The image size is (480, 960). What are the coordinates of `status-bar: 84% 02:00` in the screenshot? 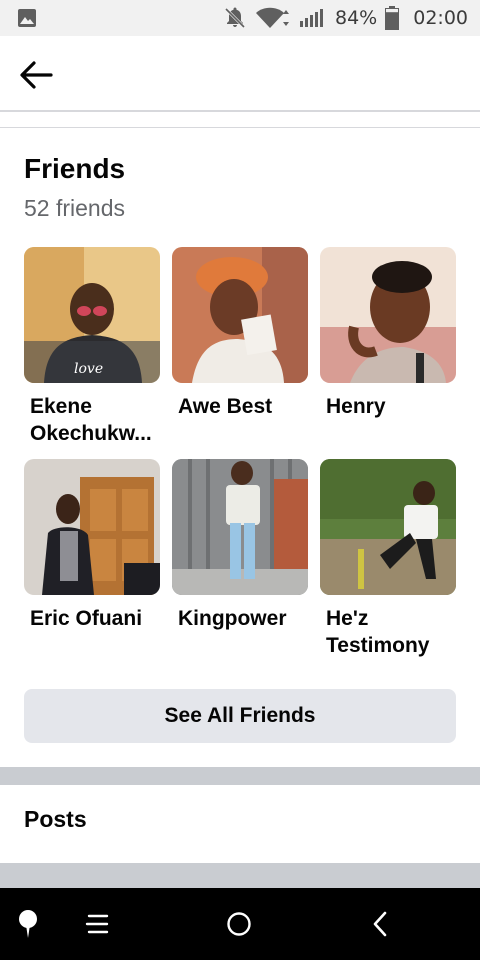 It's located at (240, 18).